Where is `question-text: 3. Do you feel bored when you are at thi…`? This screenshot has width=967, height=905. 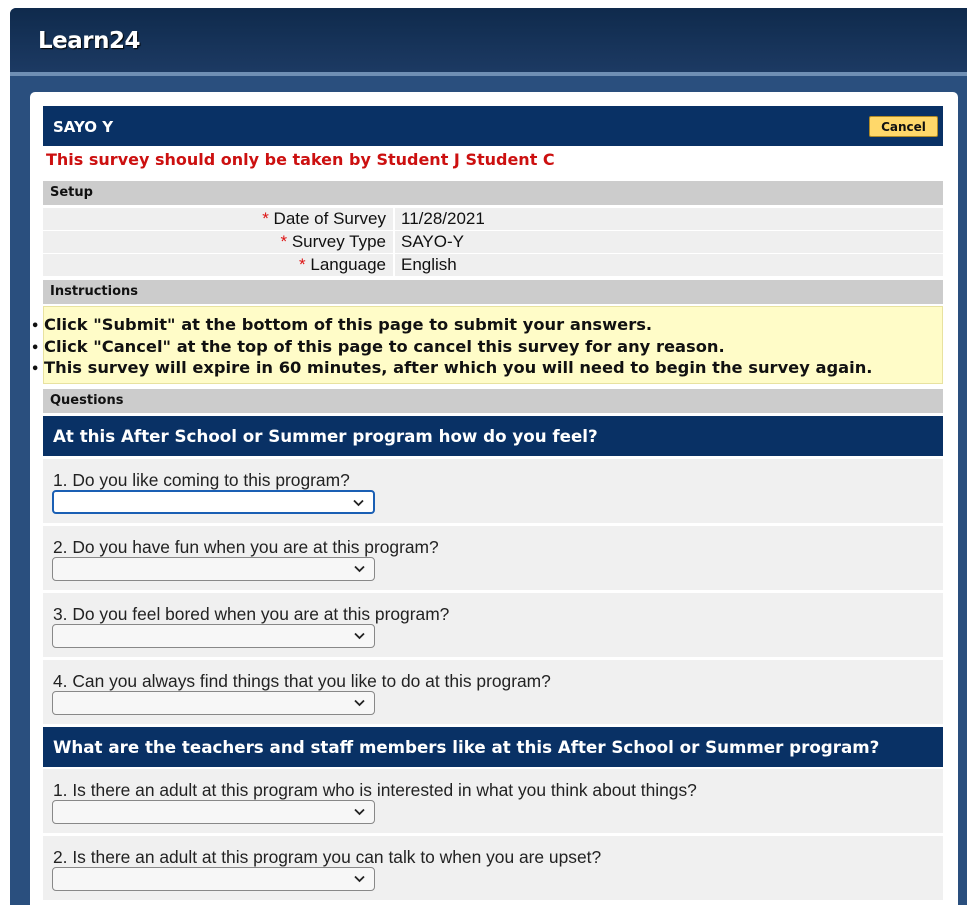
question-text: 3. Do you feel bored when you are at thi… is located at coordinates (251, 614).